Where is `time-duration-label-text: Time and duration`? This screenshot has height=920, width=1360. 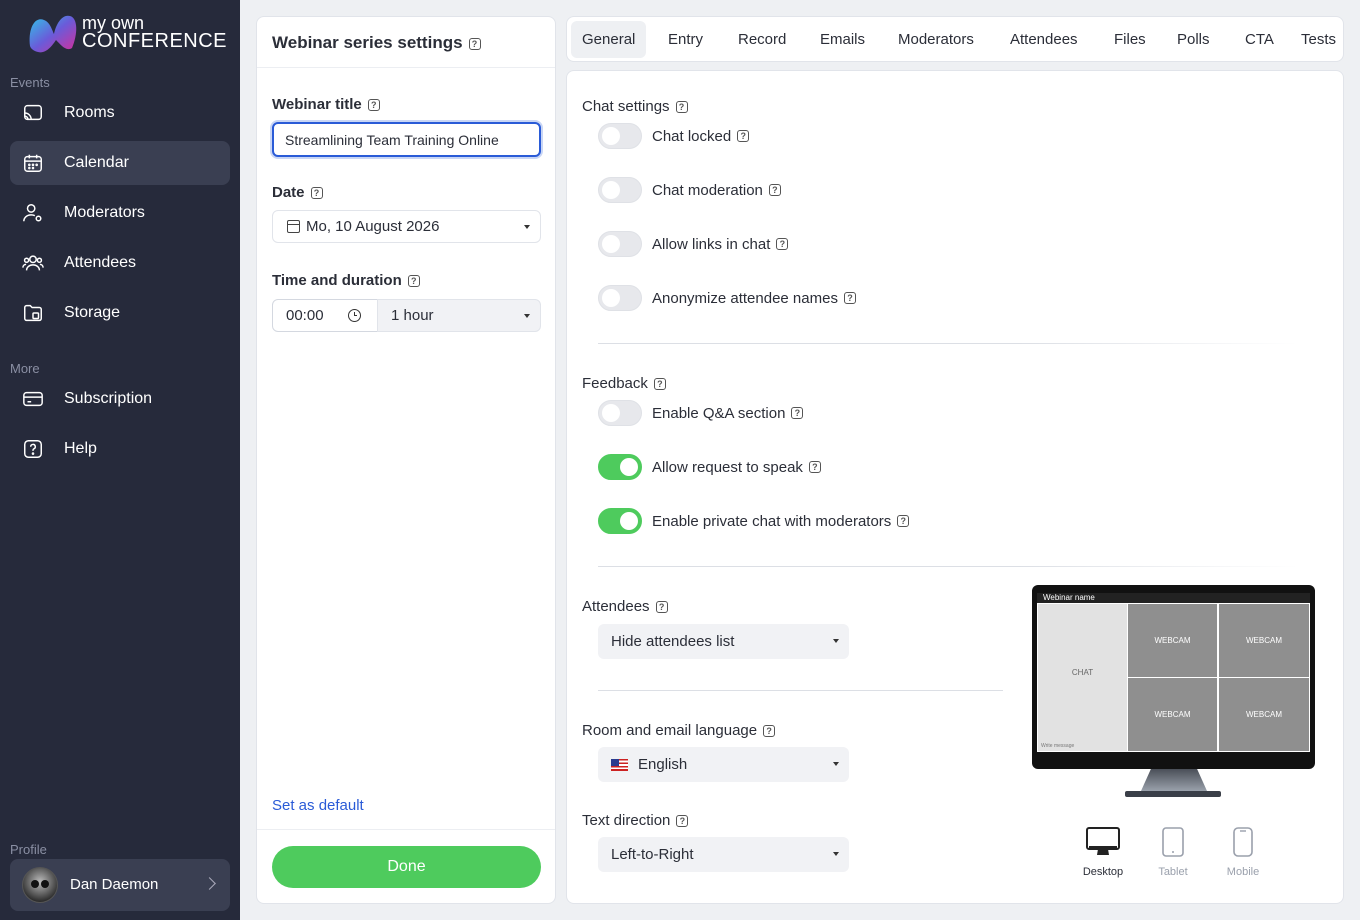 time-duration-label-text: Time and duration is located at coordinates (337, 280).